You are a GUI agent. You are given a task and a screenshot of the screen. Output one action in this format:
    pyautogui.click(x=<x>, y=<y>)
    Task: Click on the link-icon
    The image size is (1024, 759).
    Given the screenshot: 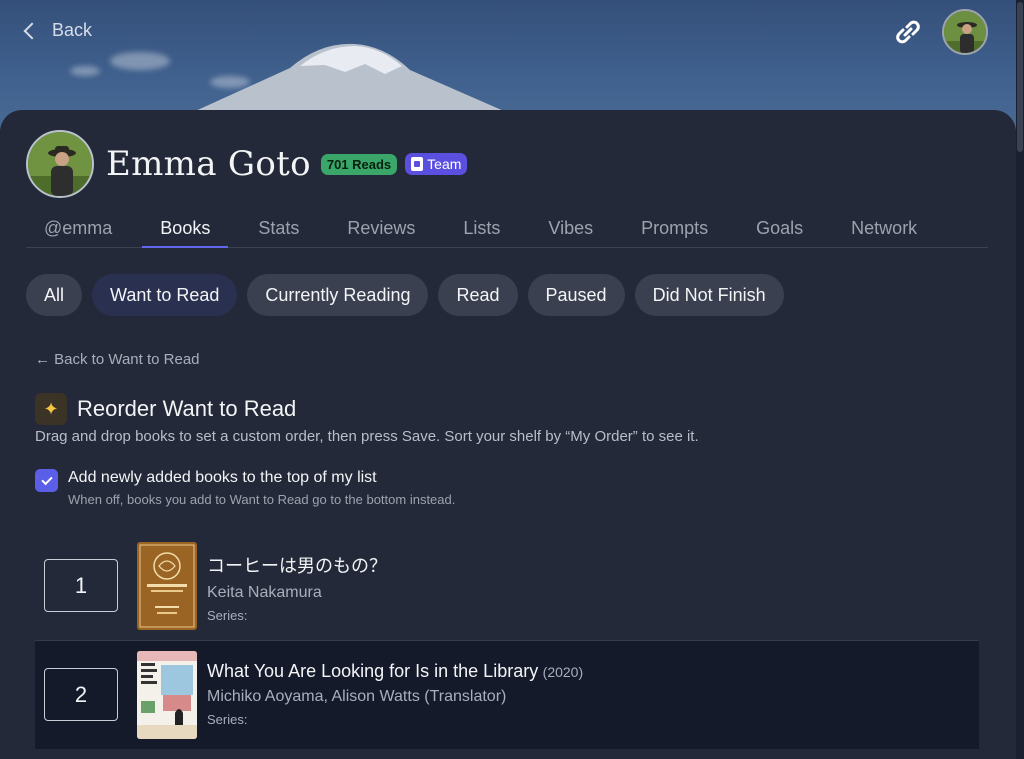 What is the action you would take?
    pyautogui.click(x=908, y=32)
    